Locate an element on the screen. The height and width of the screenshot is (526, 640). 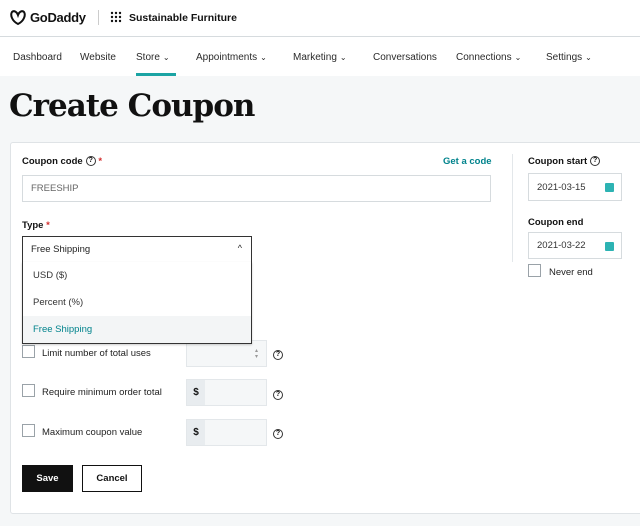
top-bar: GoDaddy Sustainable Furniture is located at coordinates (320, 18).